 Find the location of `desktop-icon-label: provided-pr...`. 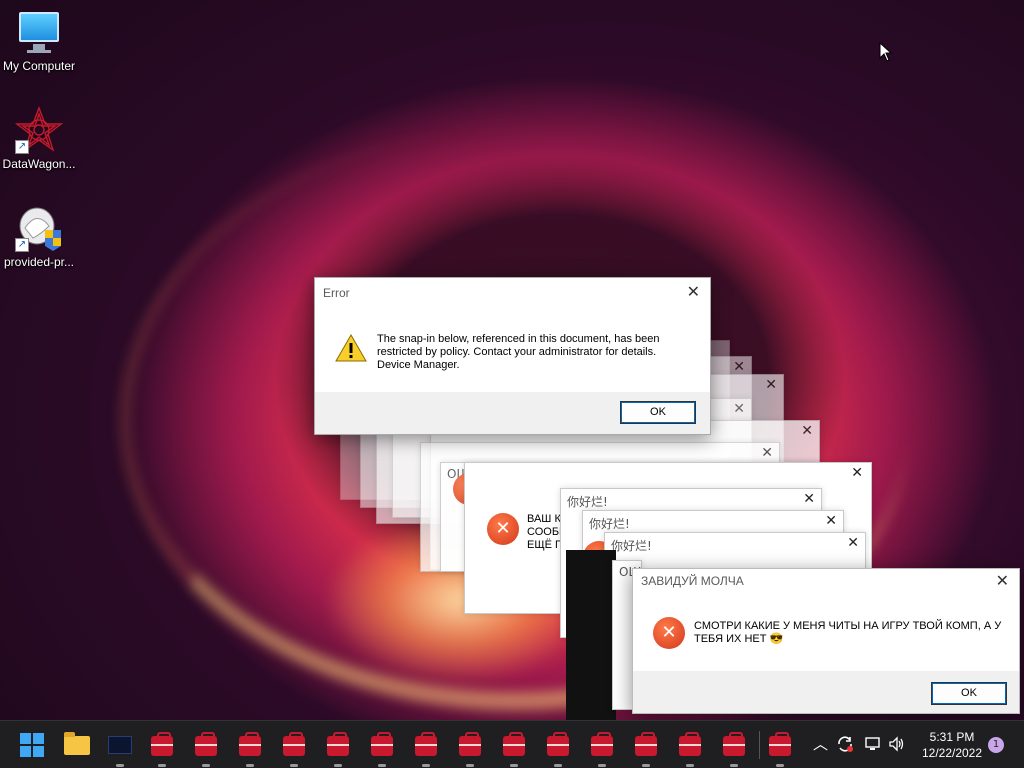

desktop-icon-label: provided-pr... is located at coordinates (39, 262).